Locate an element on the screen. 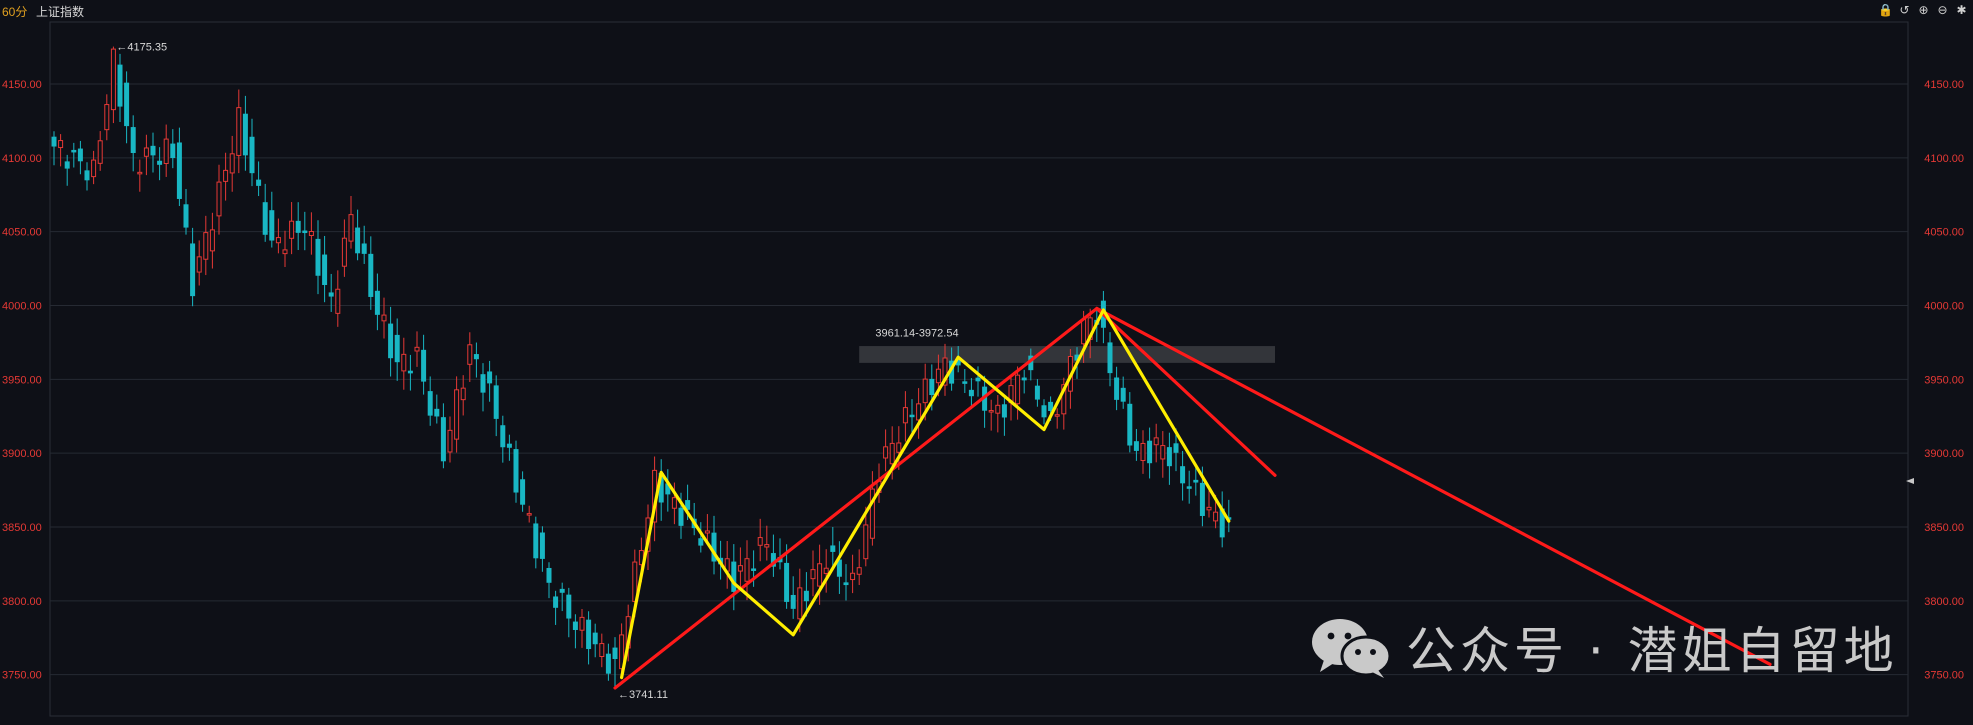  price-annotation: 3961.14-3972.54 is located at coordinates (916, 333).